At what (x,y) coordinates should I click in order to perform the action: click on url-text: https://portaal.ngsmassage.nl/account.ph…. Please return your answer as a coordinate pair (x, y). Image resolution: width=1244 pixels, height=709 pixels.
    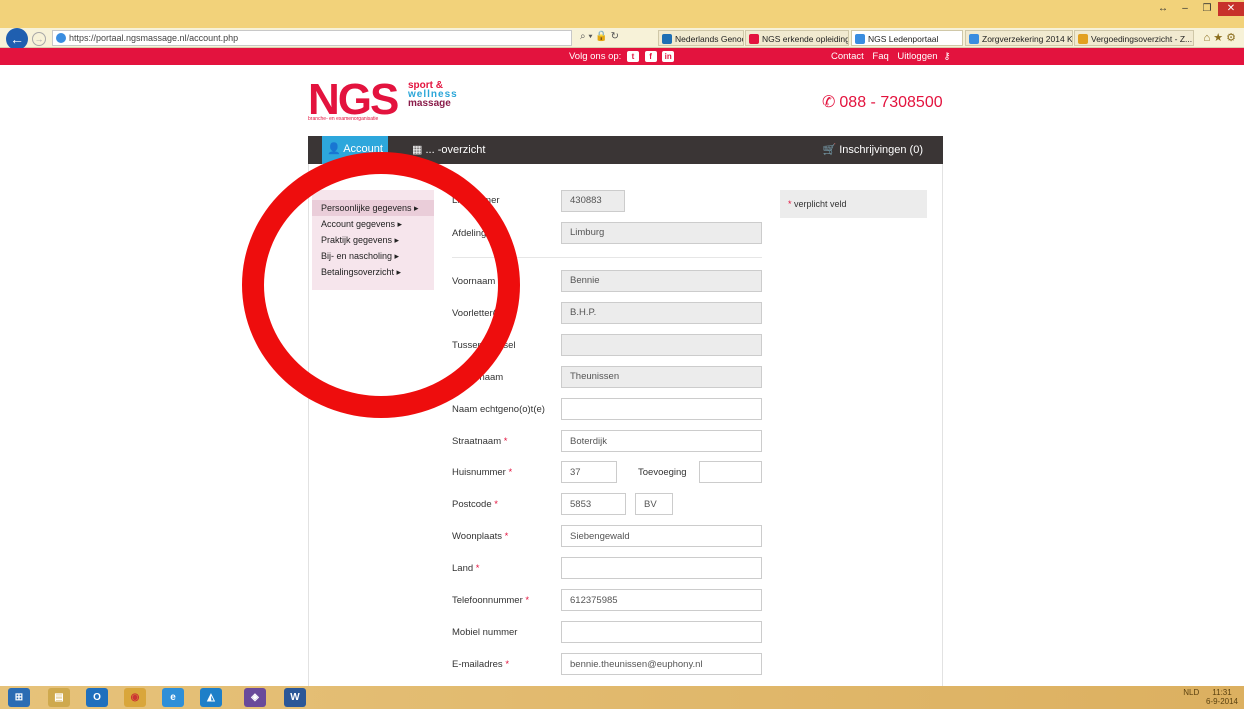
    Looking at the image, I should click on (154, 38).